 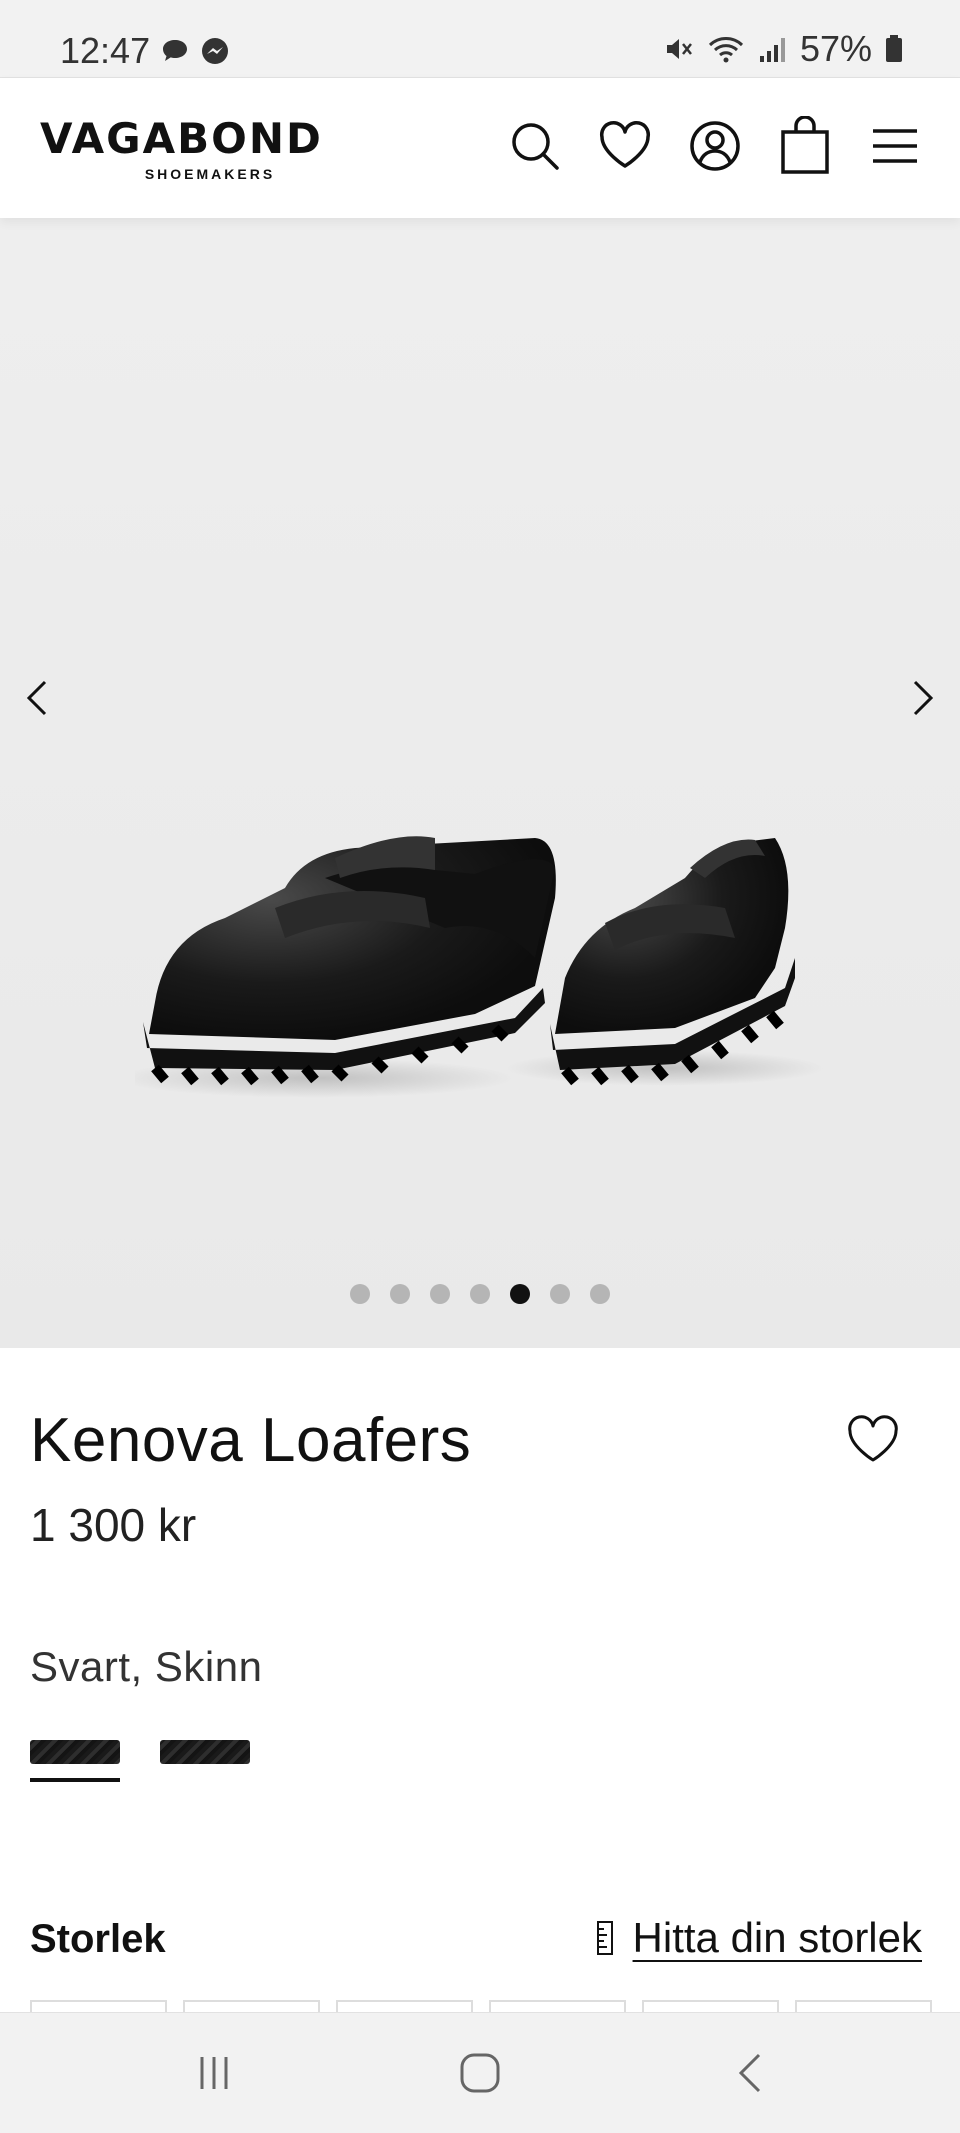 I want to click on back-button, so click(x=750, y=2073).